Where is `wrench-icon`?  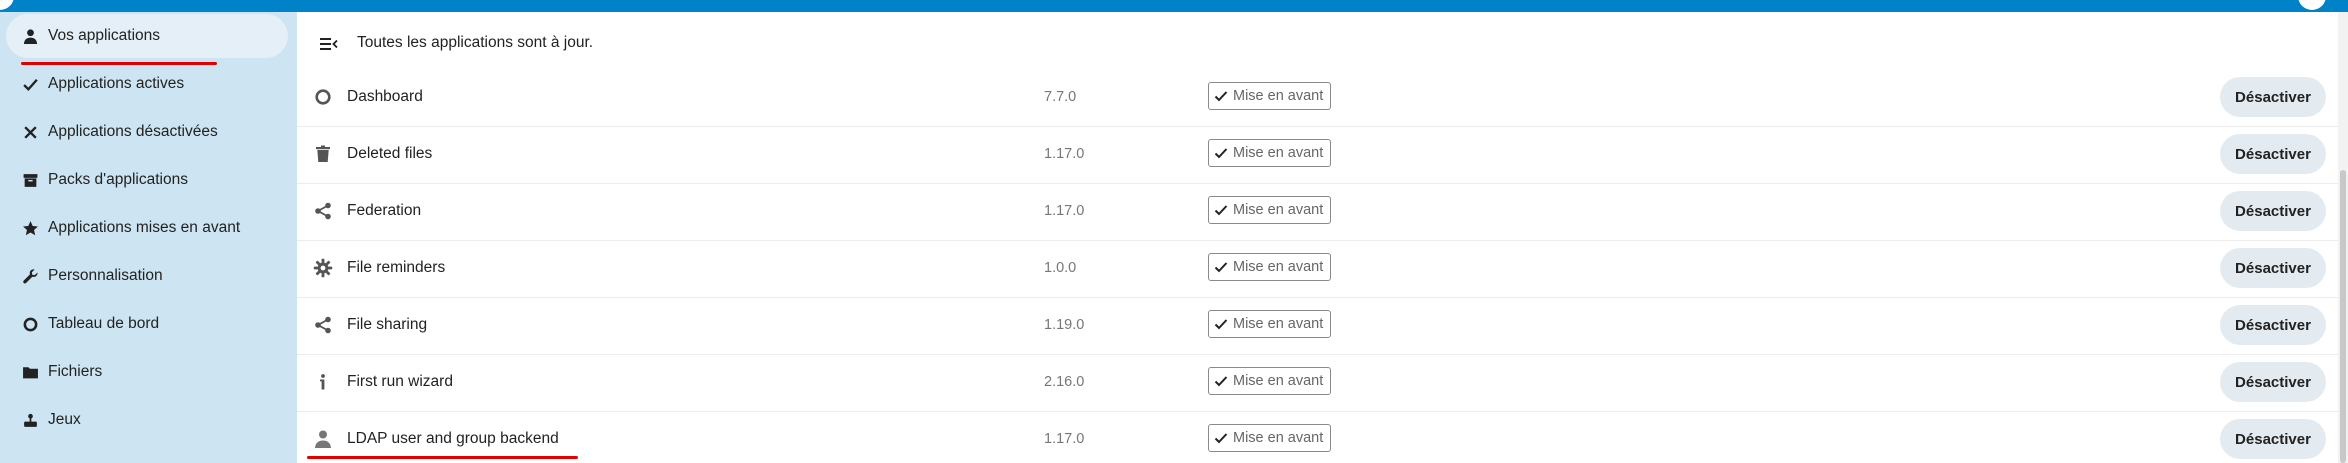 wrench-icon is located at coordinates (30, 276).